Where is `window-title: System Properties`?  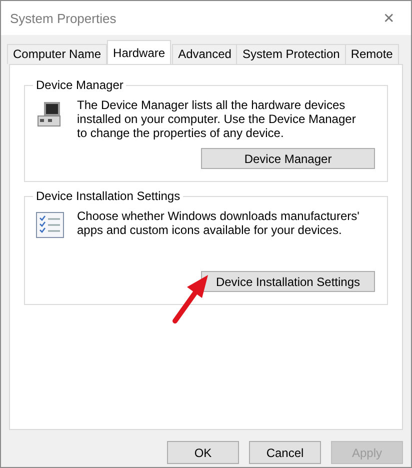 window-title: System Properties is located at coordinates (63, 18).